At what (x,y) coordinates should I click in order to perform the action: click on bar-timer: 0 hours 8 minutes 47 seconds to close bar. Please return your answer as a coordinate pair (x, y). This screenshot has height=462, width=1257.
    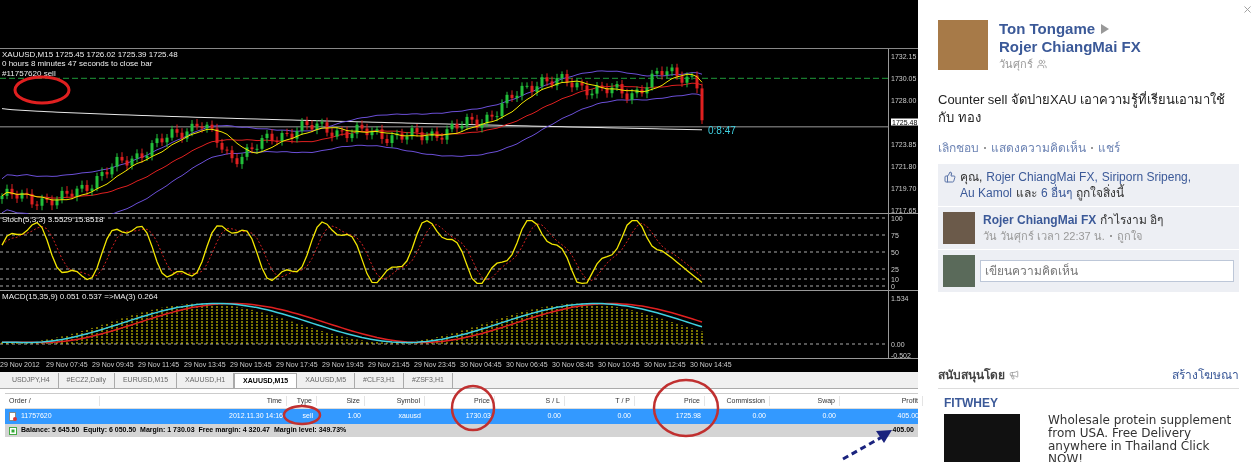
    Looking at the image, I should click on (78, 63).